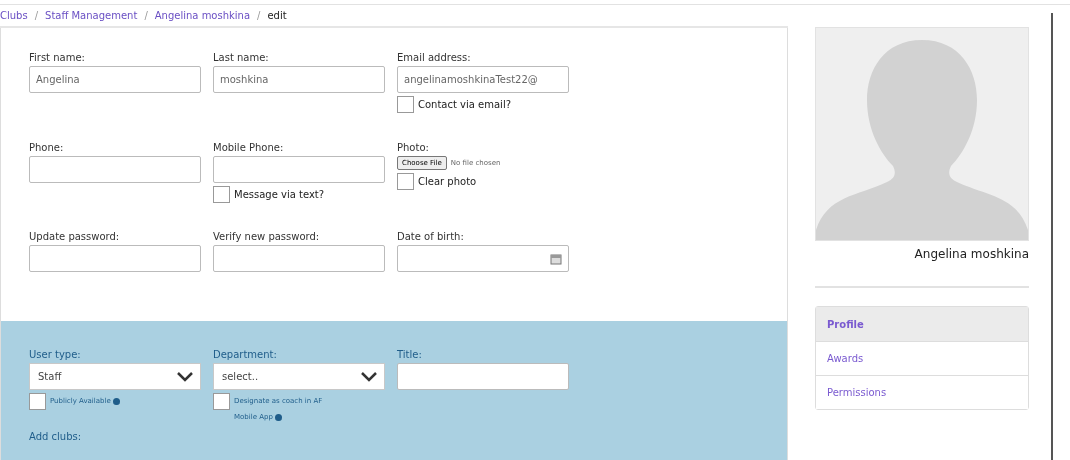 This screenshot has height=460, width=1070. I want to click on text-field: Angelina, so click(115, 79).